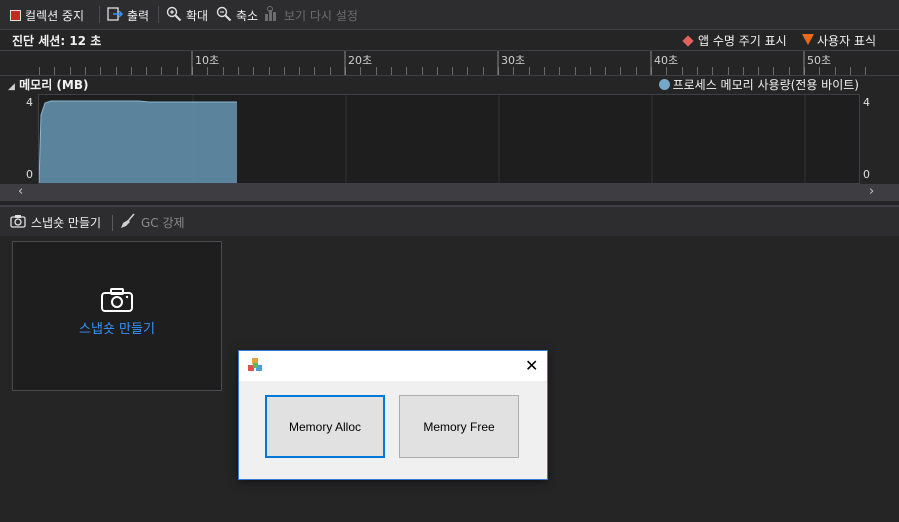 The image size is (899, 522). I want to click on zoom-out-button: 축소, so click(237, 15).